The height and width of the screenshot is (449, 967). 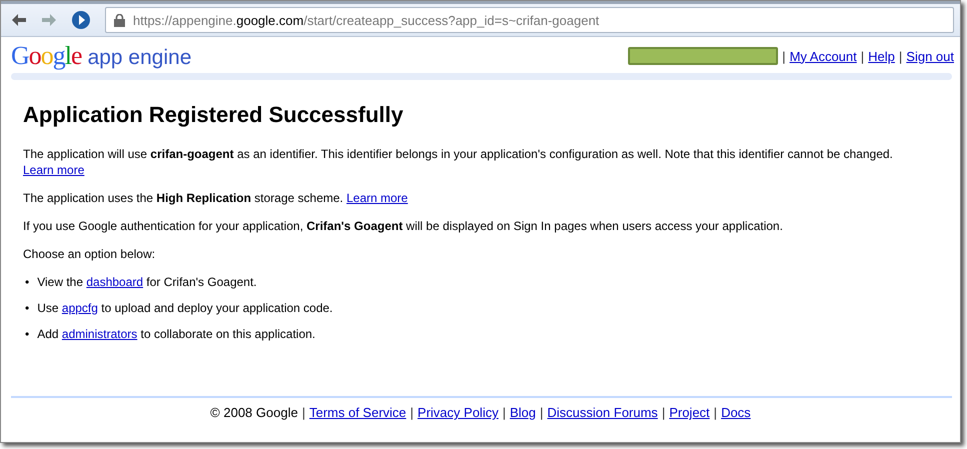 I want to click on footer-link: Blog, so click(x=523, y=412).